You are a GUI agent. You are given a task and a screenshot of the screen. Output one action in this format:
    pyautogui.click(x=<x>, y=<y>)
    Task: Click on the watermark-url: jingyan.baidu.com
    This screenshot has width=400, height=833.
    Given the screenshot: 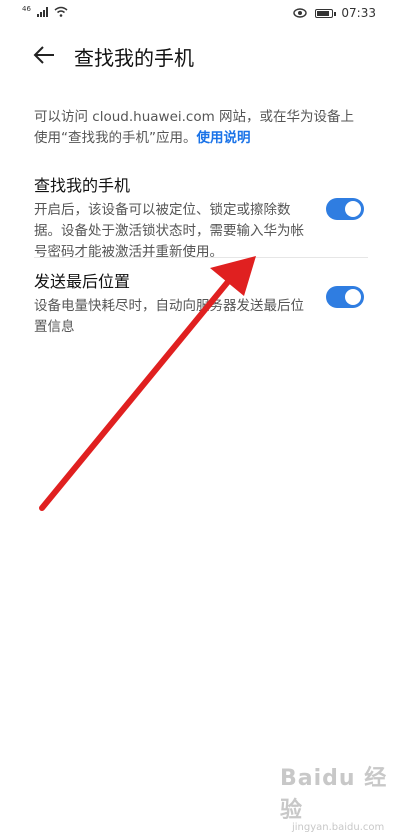 What is the action you would take?
    pyautogui.click(x=338, y=827)
    